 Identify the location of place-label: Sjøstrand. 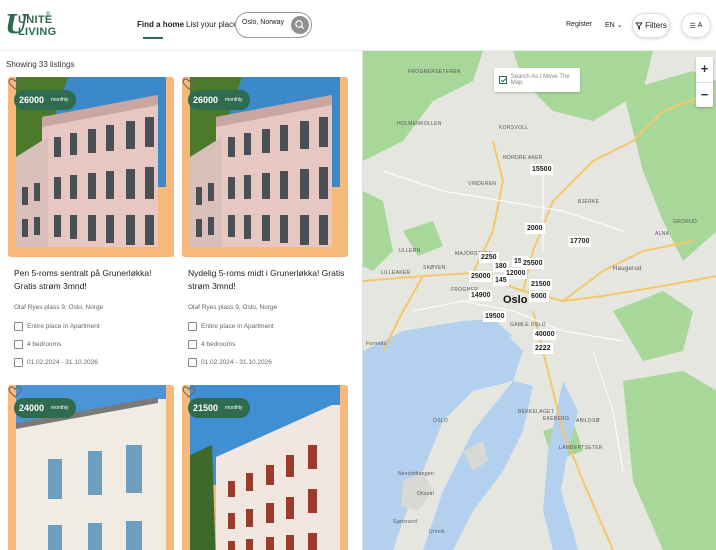
(405, 522).